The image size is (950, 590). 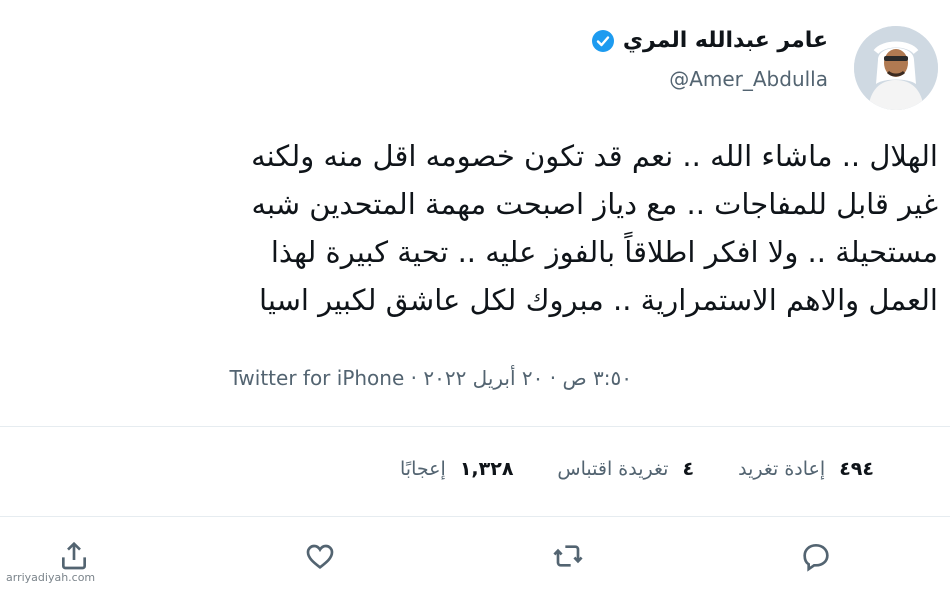 What do you see at coordinates (613, 469) in the screenshot?
I see `quotes-label: تغريدة اقتباس` at bounding box center [613, 469].